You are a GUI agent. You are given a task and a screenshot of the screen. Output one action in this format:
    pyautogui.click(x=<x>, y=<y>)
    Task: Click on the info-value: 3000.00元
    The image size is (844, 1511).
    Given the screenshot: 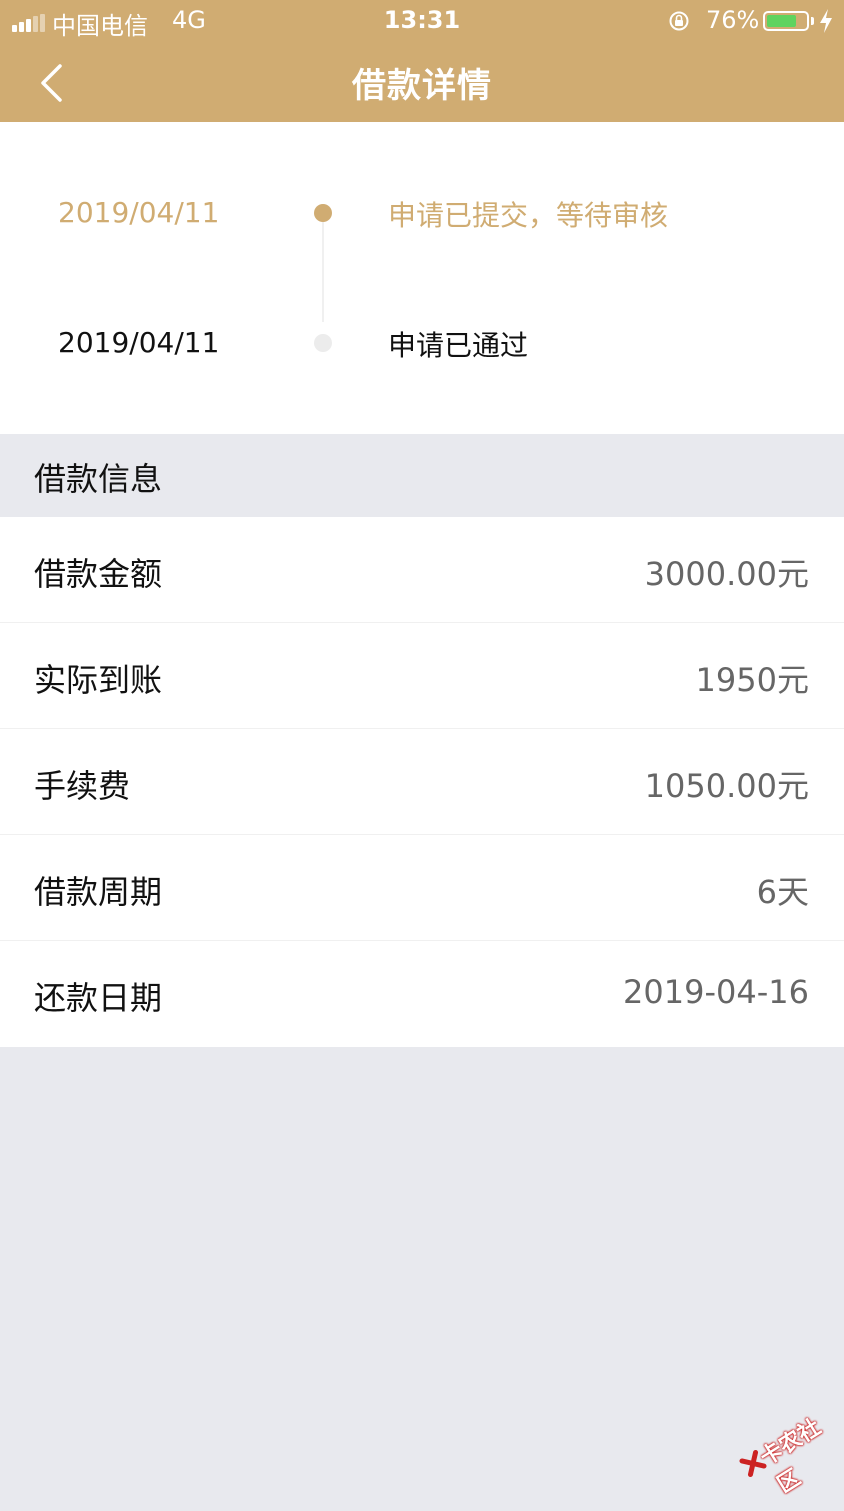 What is the action you would take?
    pyautogui.click(x=726, y=574)
    